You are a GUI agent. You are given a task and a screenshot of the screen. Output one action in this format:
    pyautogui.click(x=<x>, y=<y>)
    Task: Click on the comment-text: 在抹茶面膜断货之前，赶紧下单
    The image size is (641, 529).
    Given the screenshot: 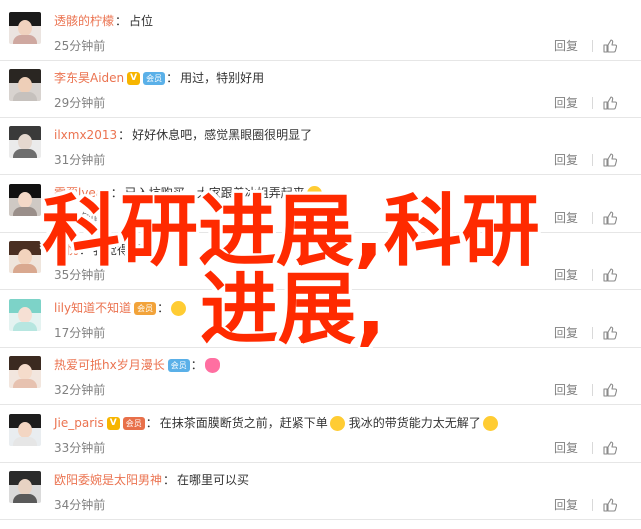 What is the action you would take?
    pyautogui.click(x=243, y=423)
    